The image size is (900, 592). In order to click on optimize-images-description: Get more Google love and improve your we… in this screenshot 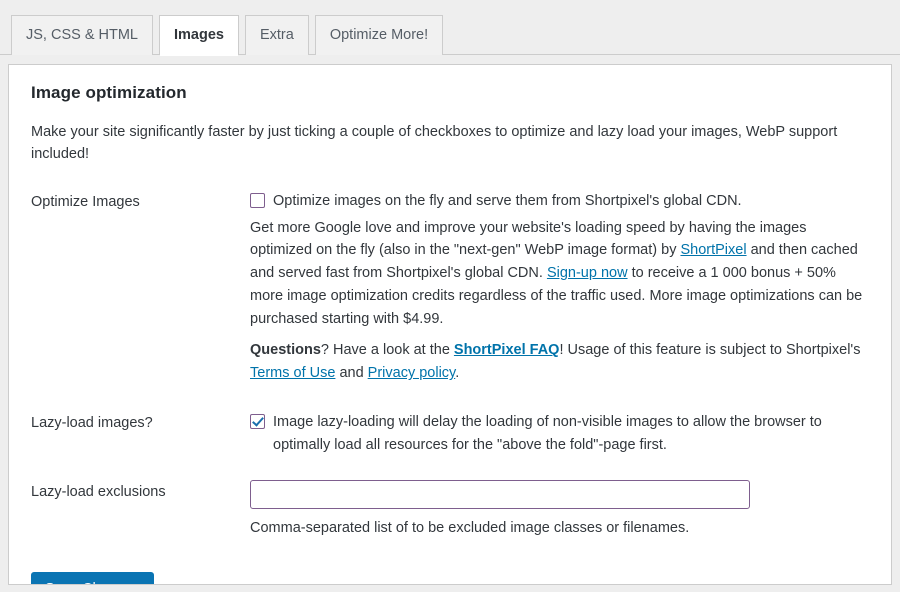, I will do `click(559, 274)`.